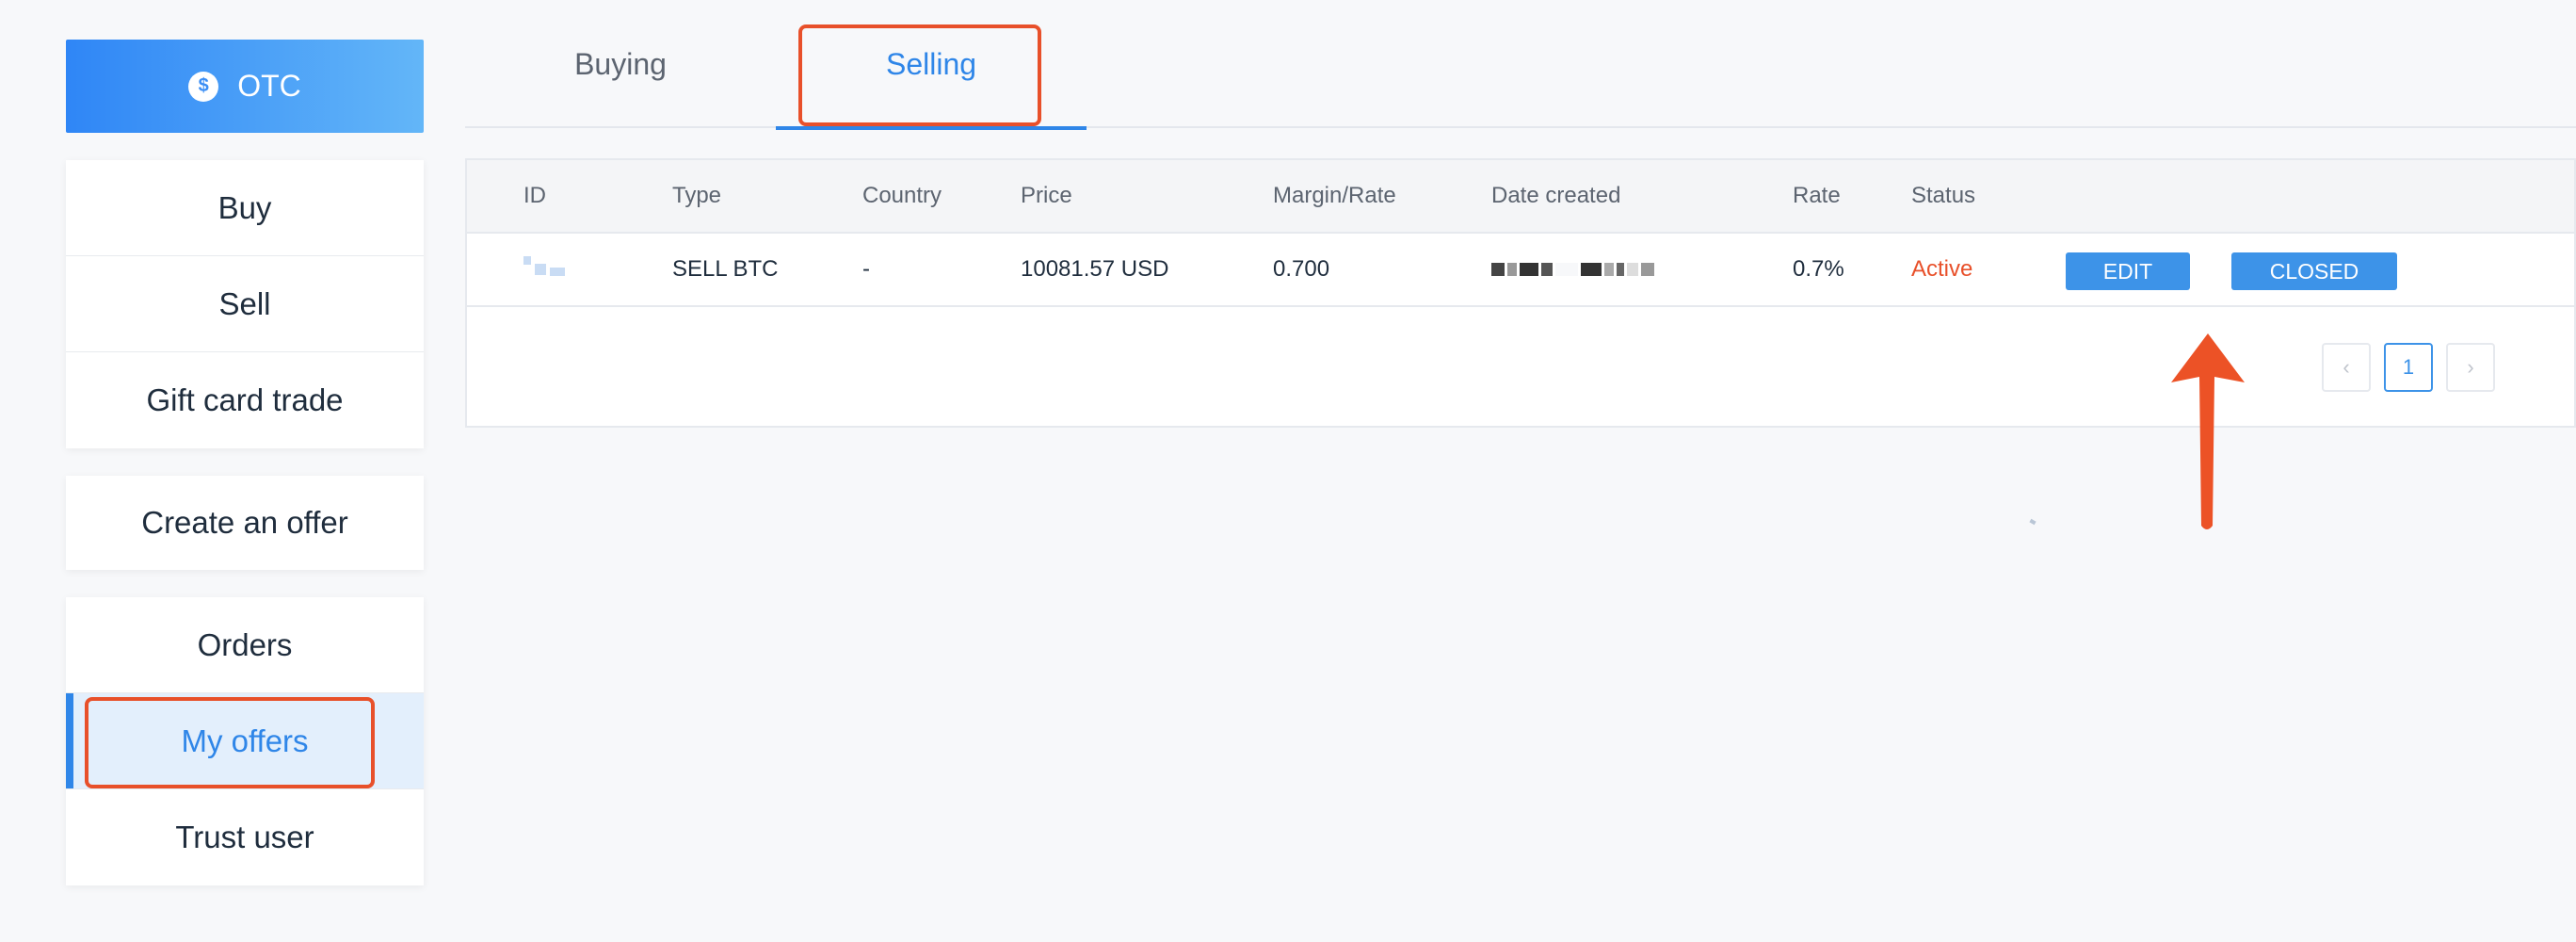 The width and height of the screenshot is (2576, 942). What do you see at coordinates (725, 269) in the screenshot?
I see `cell-type: SELL BTC` at bounding box center [725, 269].